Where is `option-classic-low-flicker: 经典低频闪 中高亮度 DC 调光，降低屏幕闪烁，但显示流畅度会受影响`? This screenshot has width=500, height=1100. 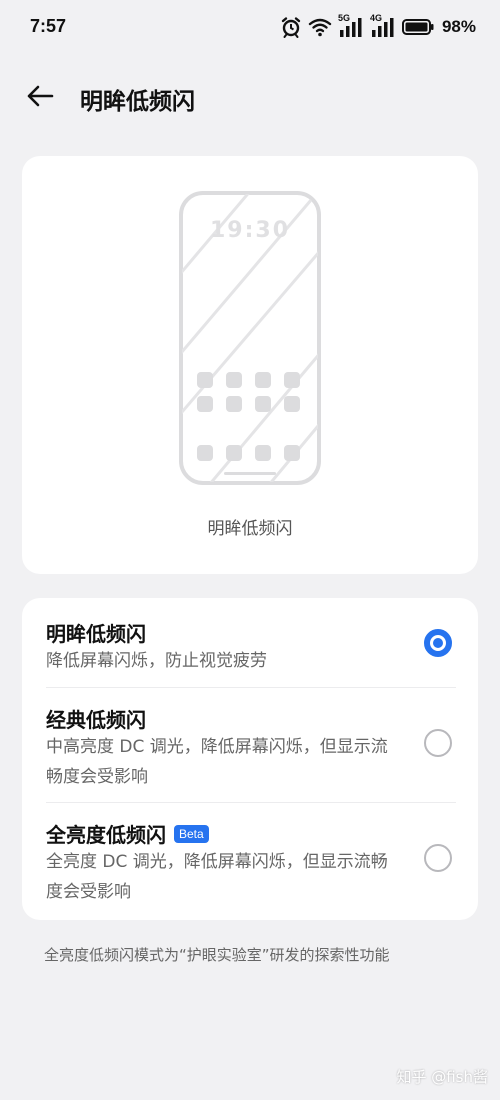
option-classic-low-flicker: 经典低频闪 中高亮度 DC 调光，降低屏幕闪烁，但显示流畅度会受影响 is located at coordinates (250, 745).